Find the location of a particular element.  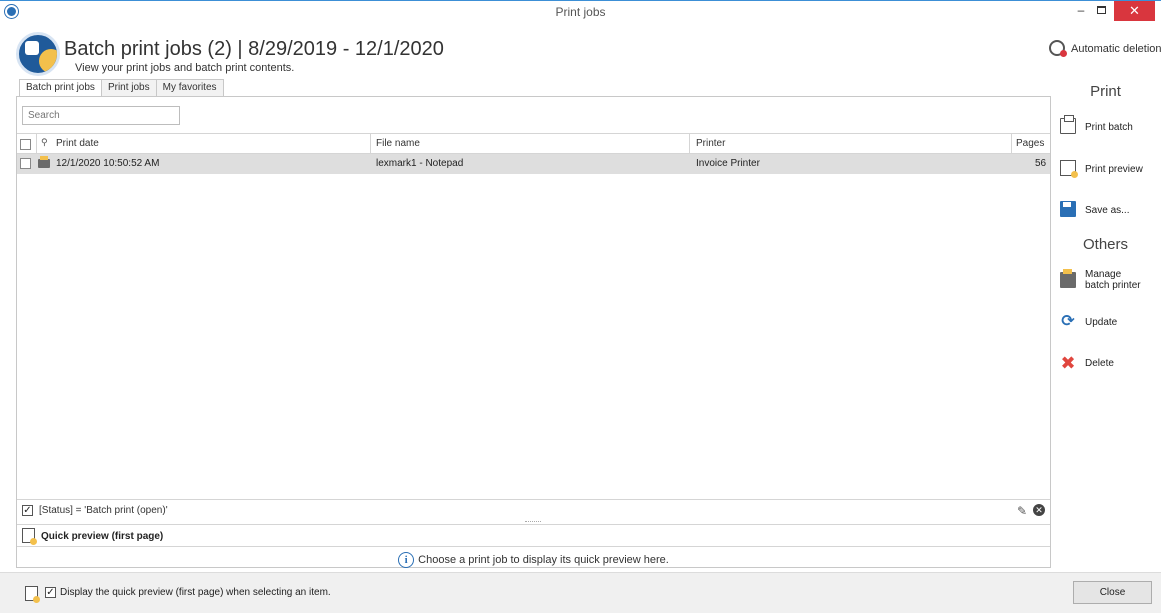

window-title: Print jobs is located at coordinates (580, 12).